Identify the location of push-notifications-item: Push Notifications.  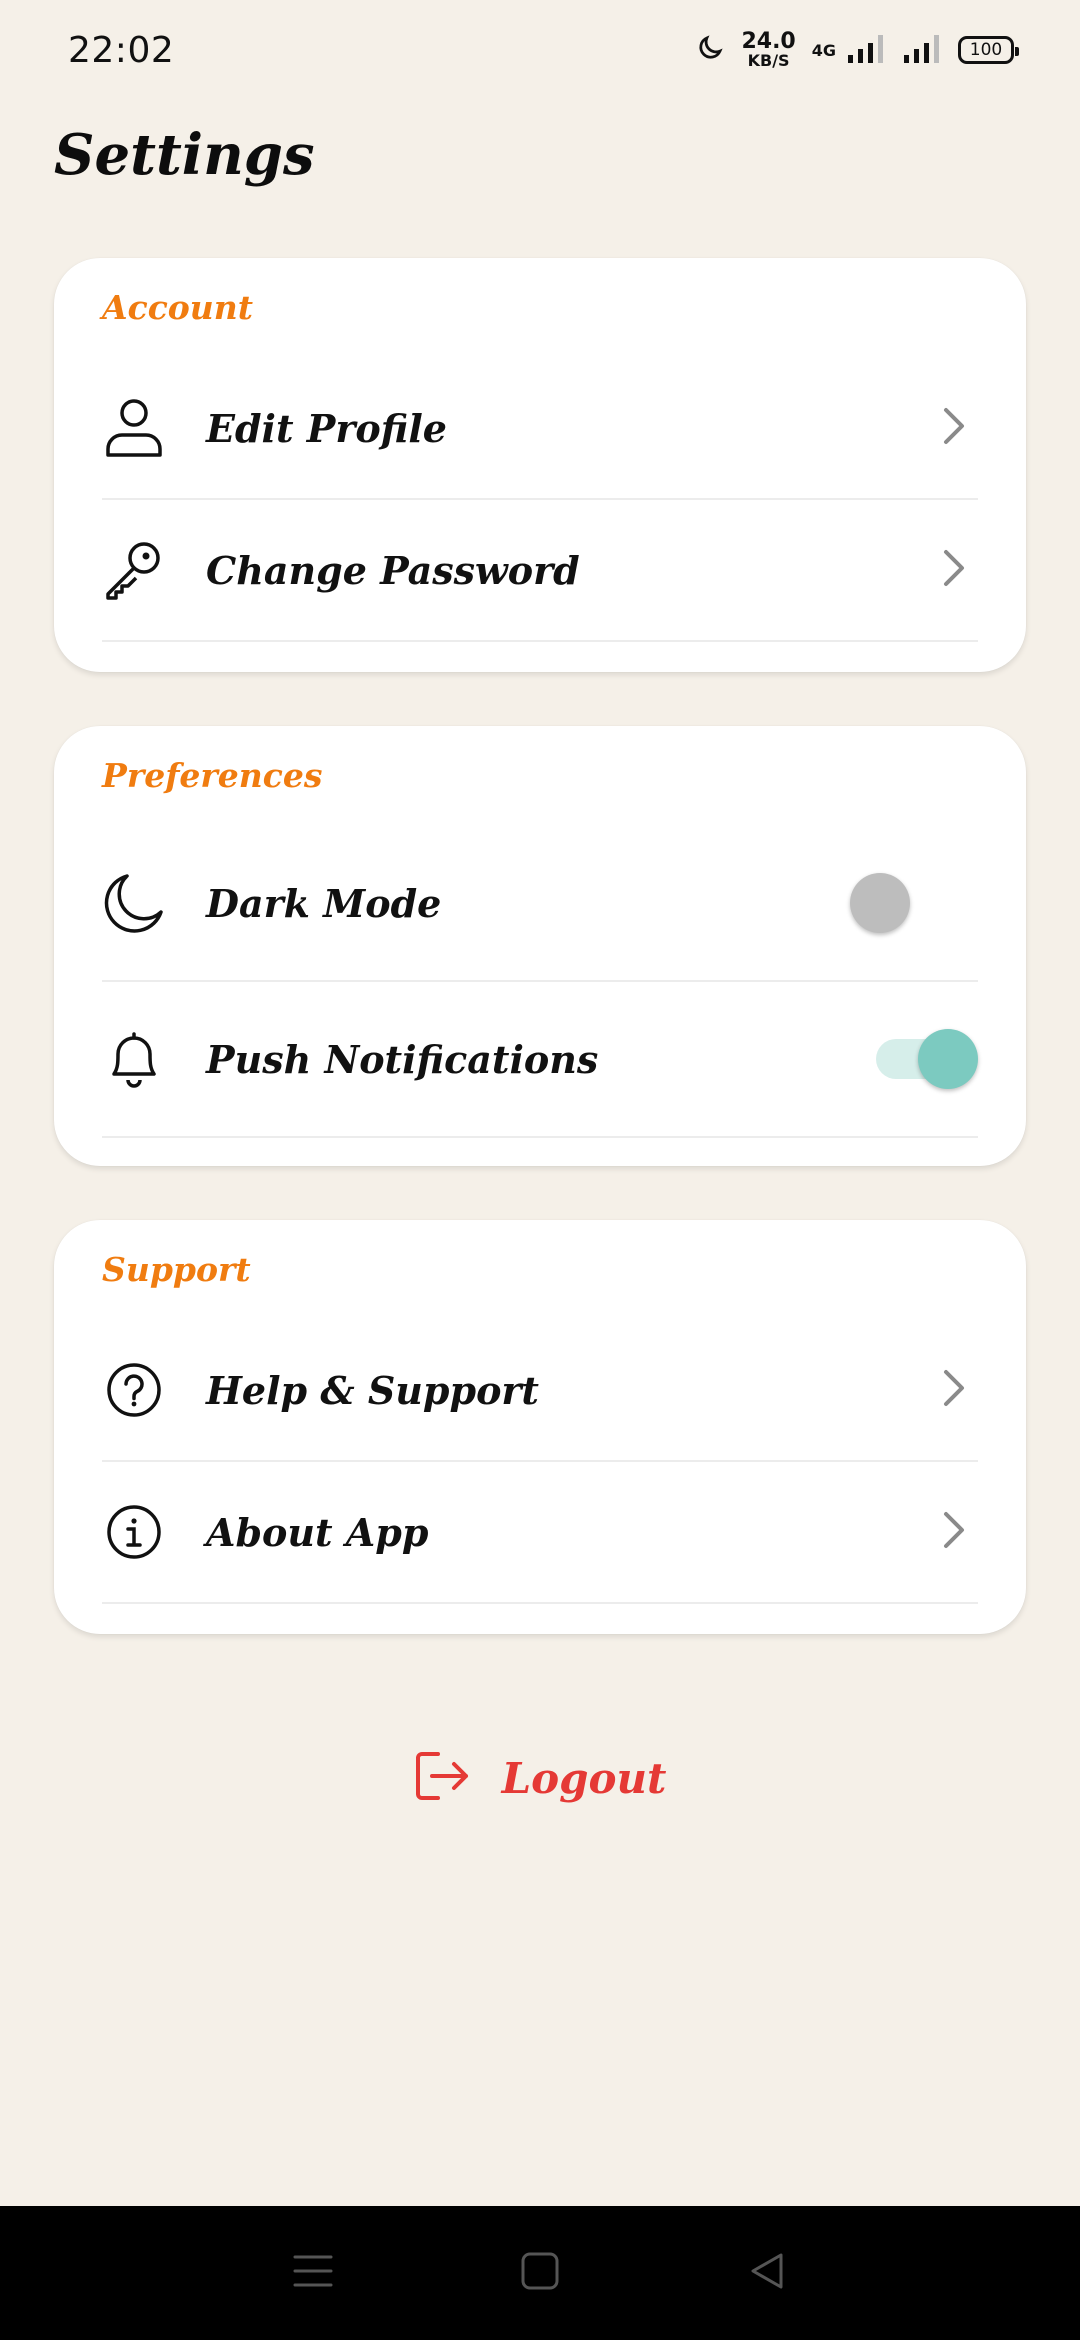
(540, 1060).